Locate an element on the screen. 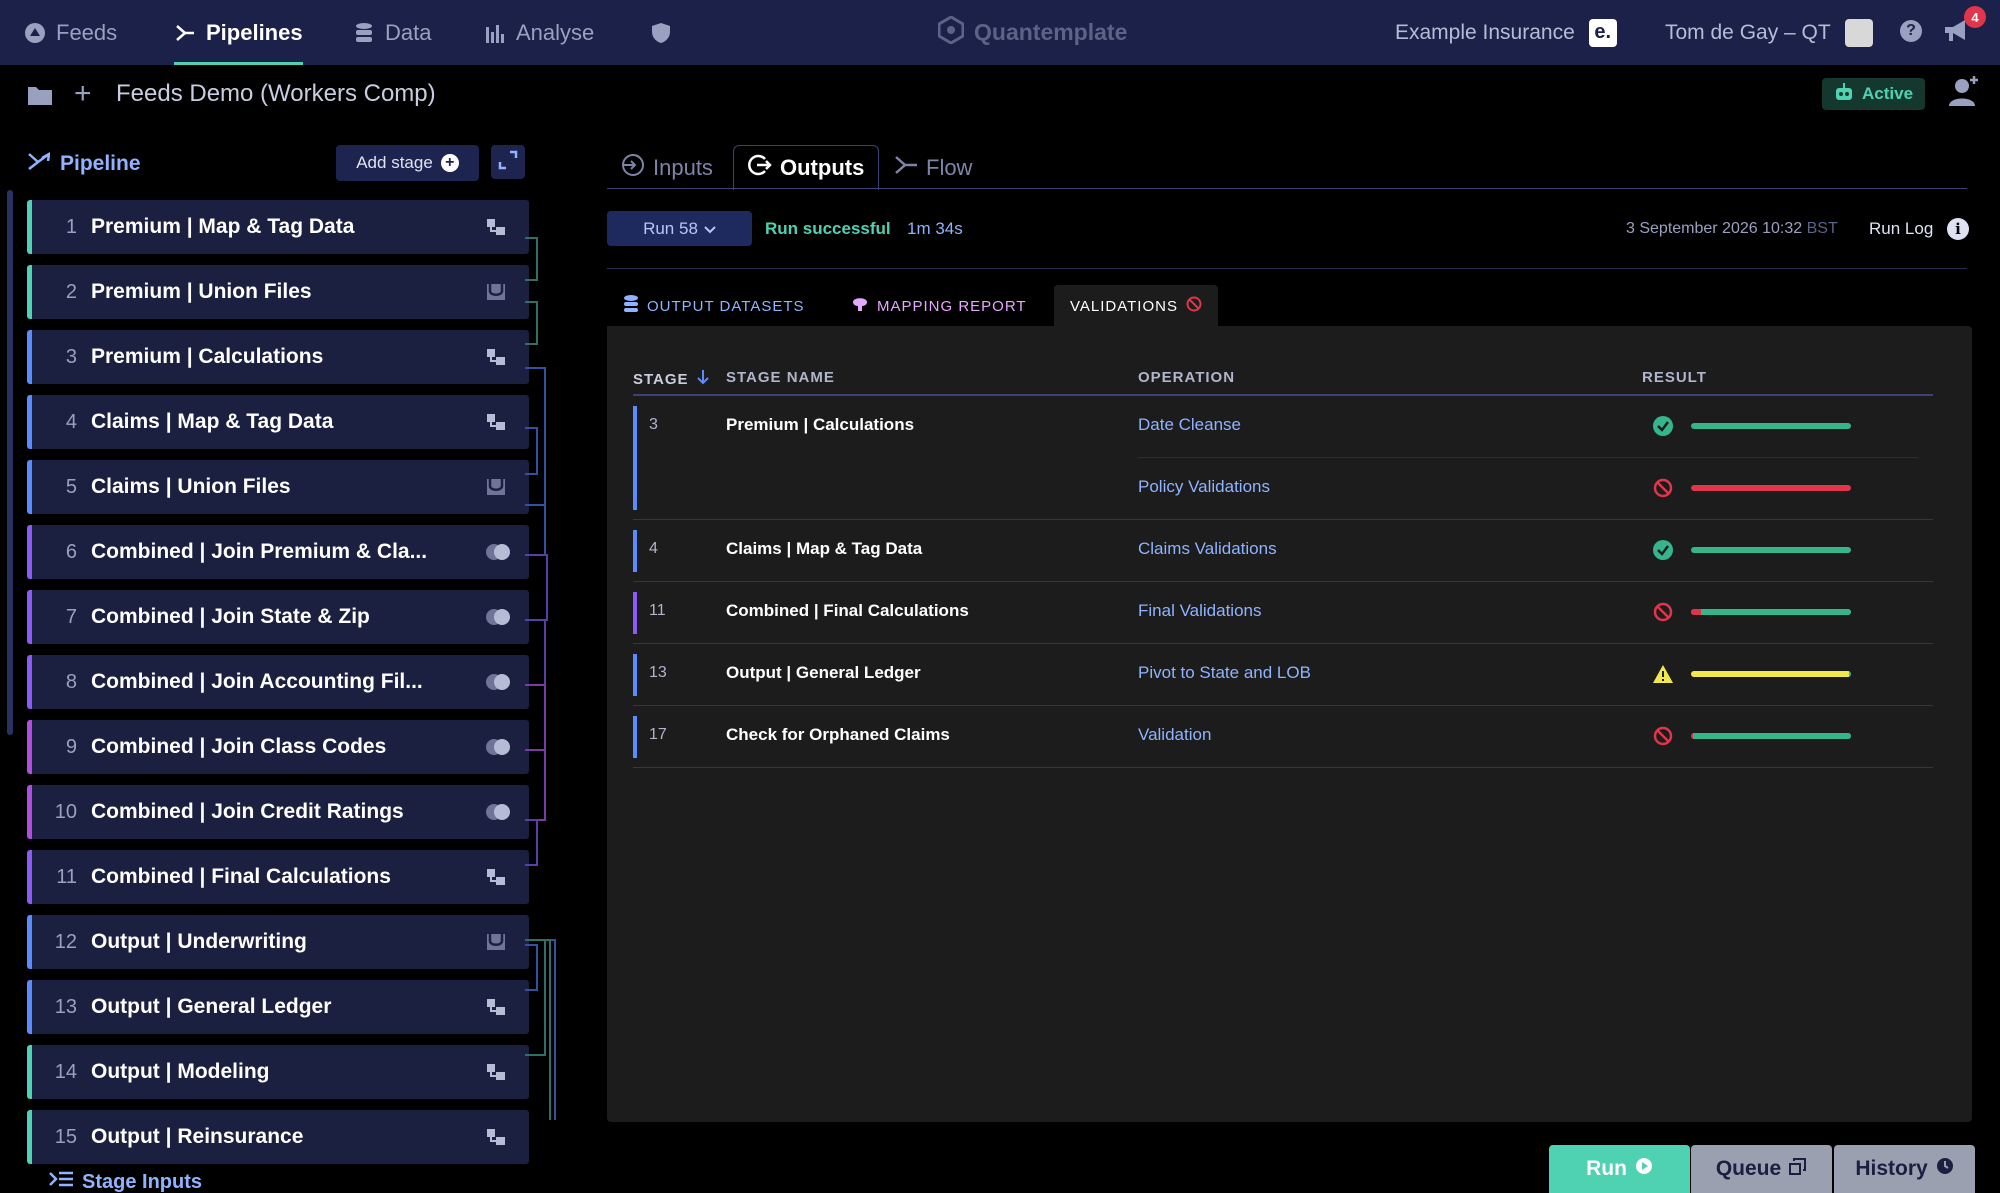 The height and width of the screenshot is (1193, 2000). expand-button is located at coordinates (508, 162).